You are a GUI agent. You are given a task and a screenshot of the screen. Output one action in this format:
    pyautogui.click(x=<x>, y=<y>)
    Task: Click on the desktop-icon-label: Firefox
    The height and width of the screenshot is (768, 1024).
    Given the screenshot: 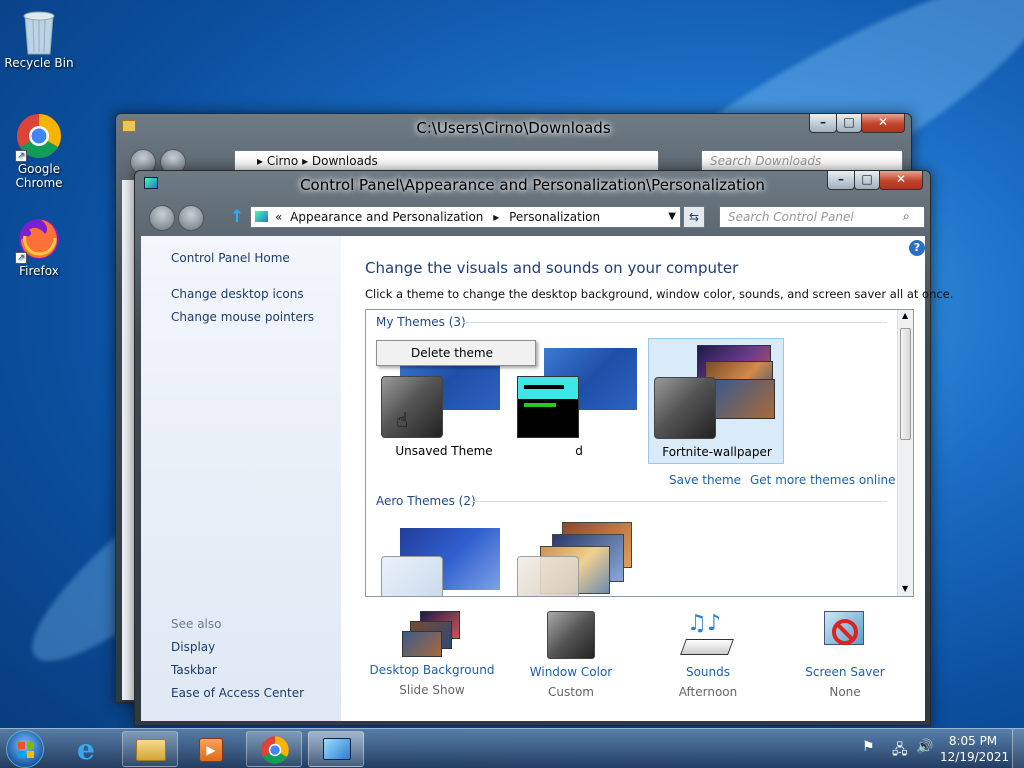 What is the action you would take?
    pyautogui.click(x=39, y=271)
    